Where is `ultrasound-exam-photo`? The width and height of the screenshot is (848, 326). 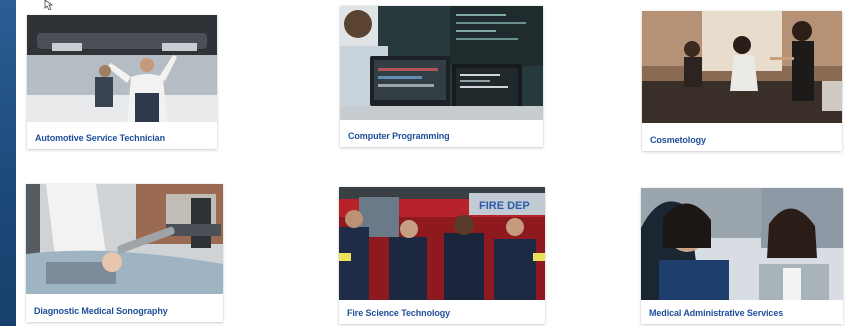 ultrasound-exam-photo is located at coordinates (124, 239).